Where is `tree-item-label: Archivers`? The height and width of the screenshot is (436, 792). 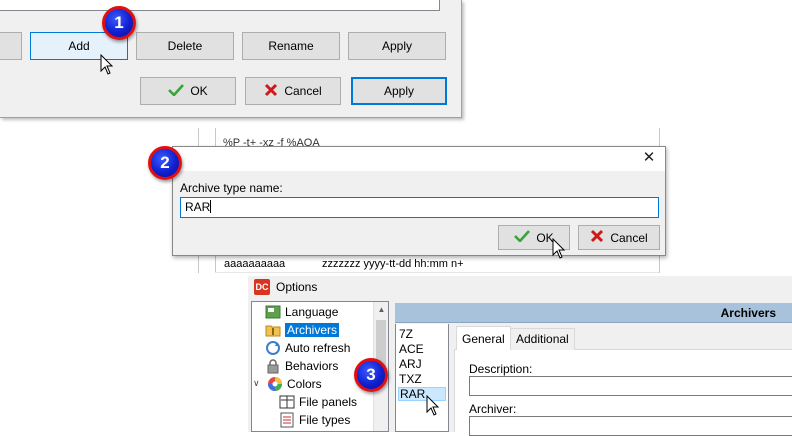 tree-item-label: Archivers is located at coordinates (312, 329).